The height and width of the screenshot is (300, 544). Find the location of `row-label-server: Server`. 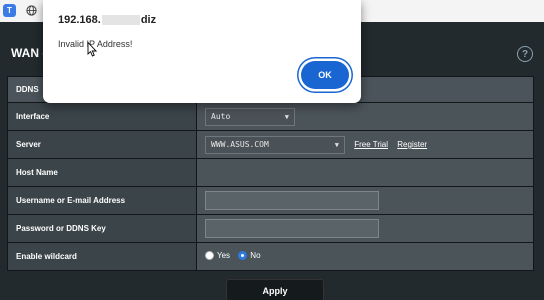

row-label-server: Server is located at coordinates (102, 144).